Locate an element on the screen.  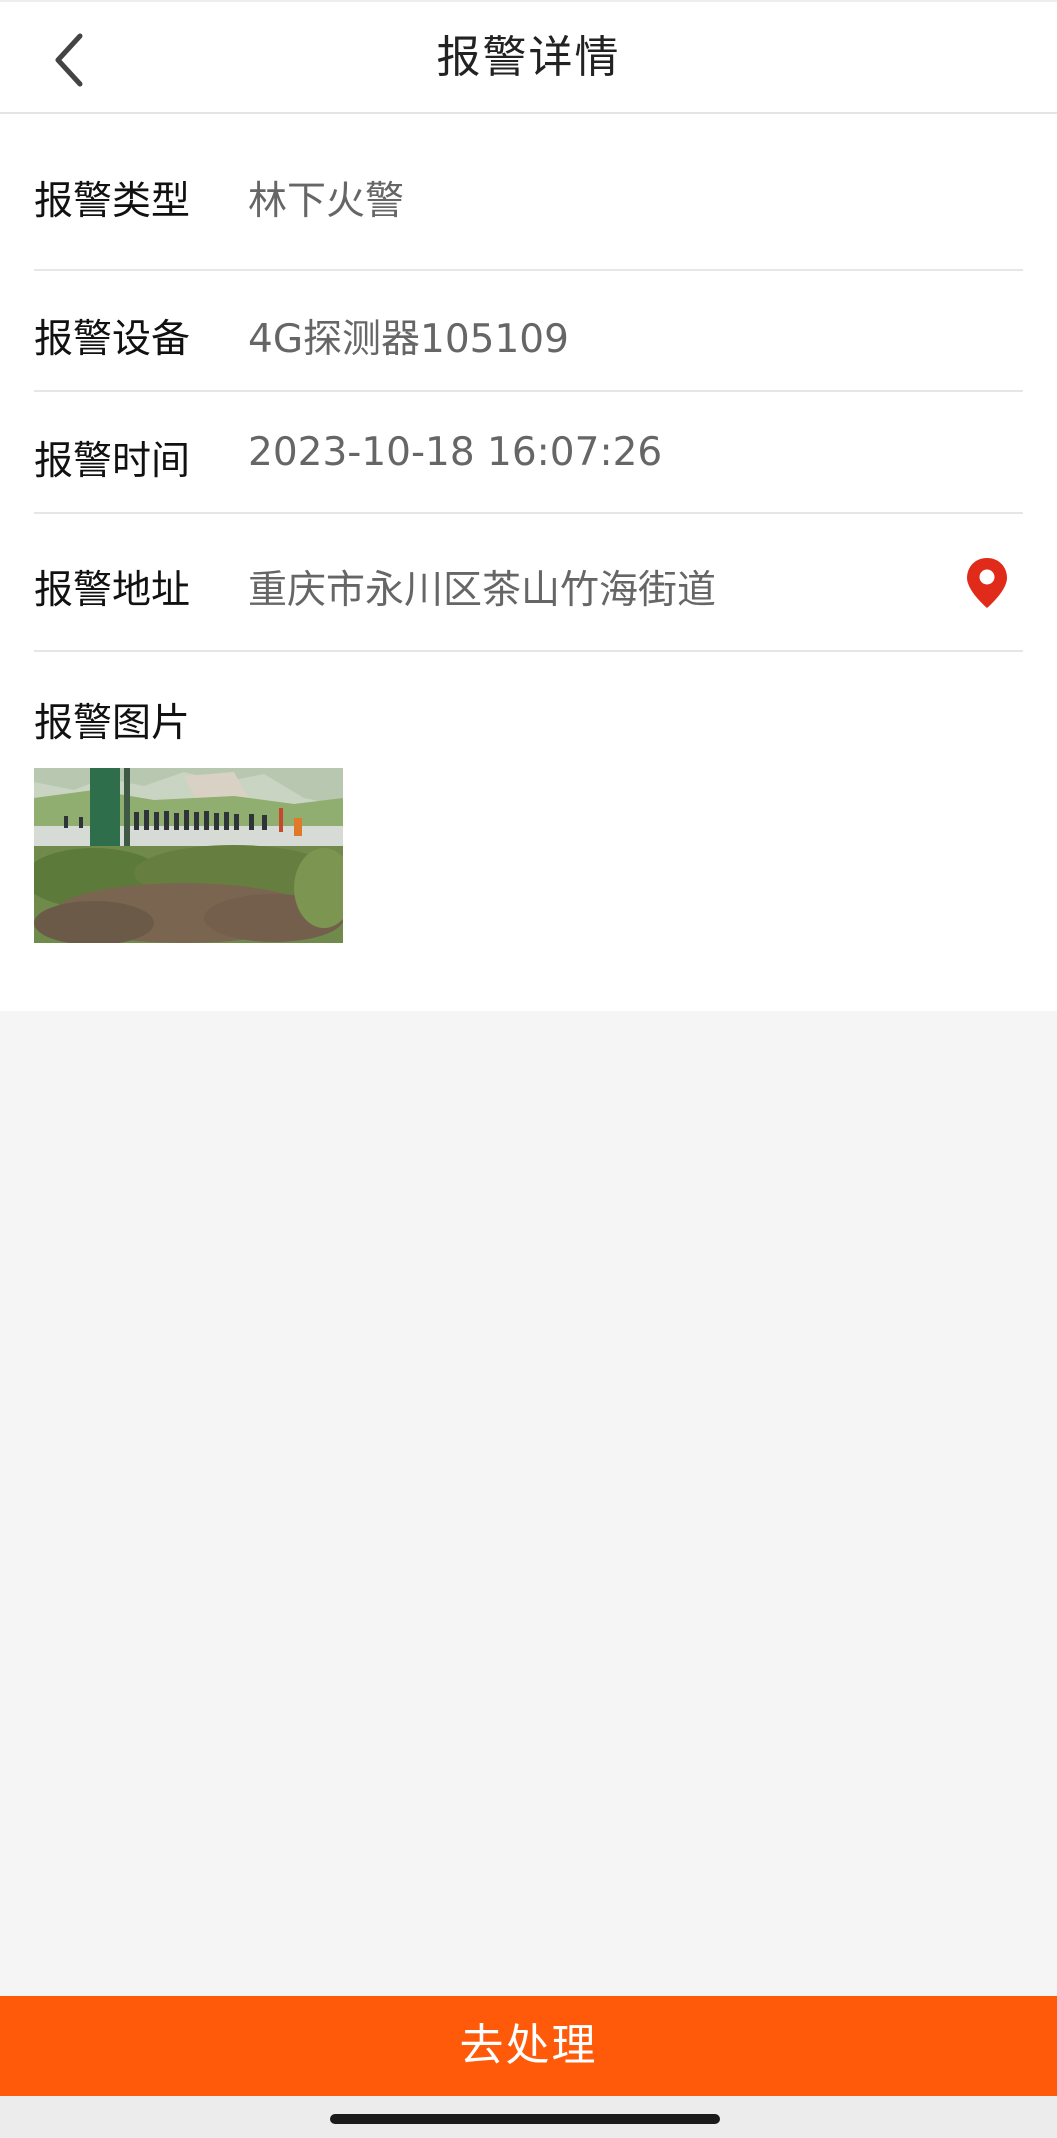
home-indicator is located at coordinates (525, 2119).